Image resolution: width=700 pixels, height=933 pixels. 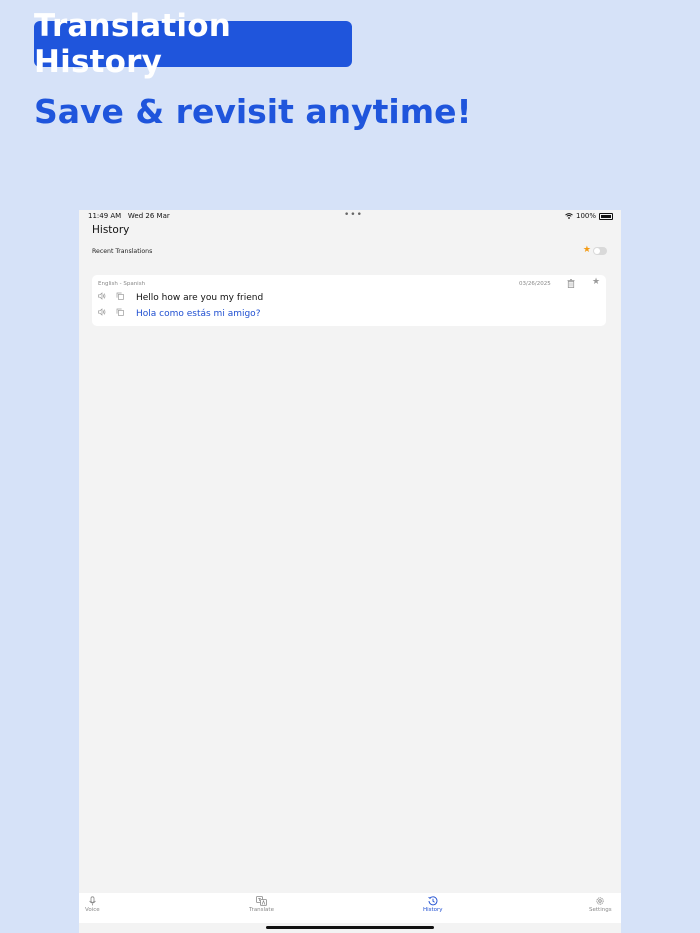 What do you see at coordinates (111, 230) in the screenshot?
I see `page-title: History` at bounding box center [111, 230].